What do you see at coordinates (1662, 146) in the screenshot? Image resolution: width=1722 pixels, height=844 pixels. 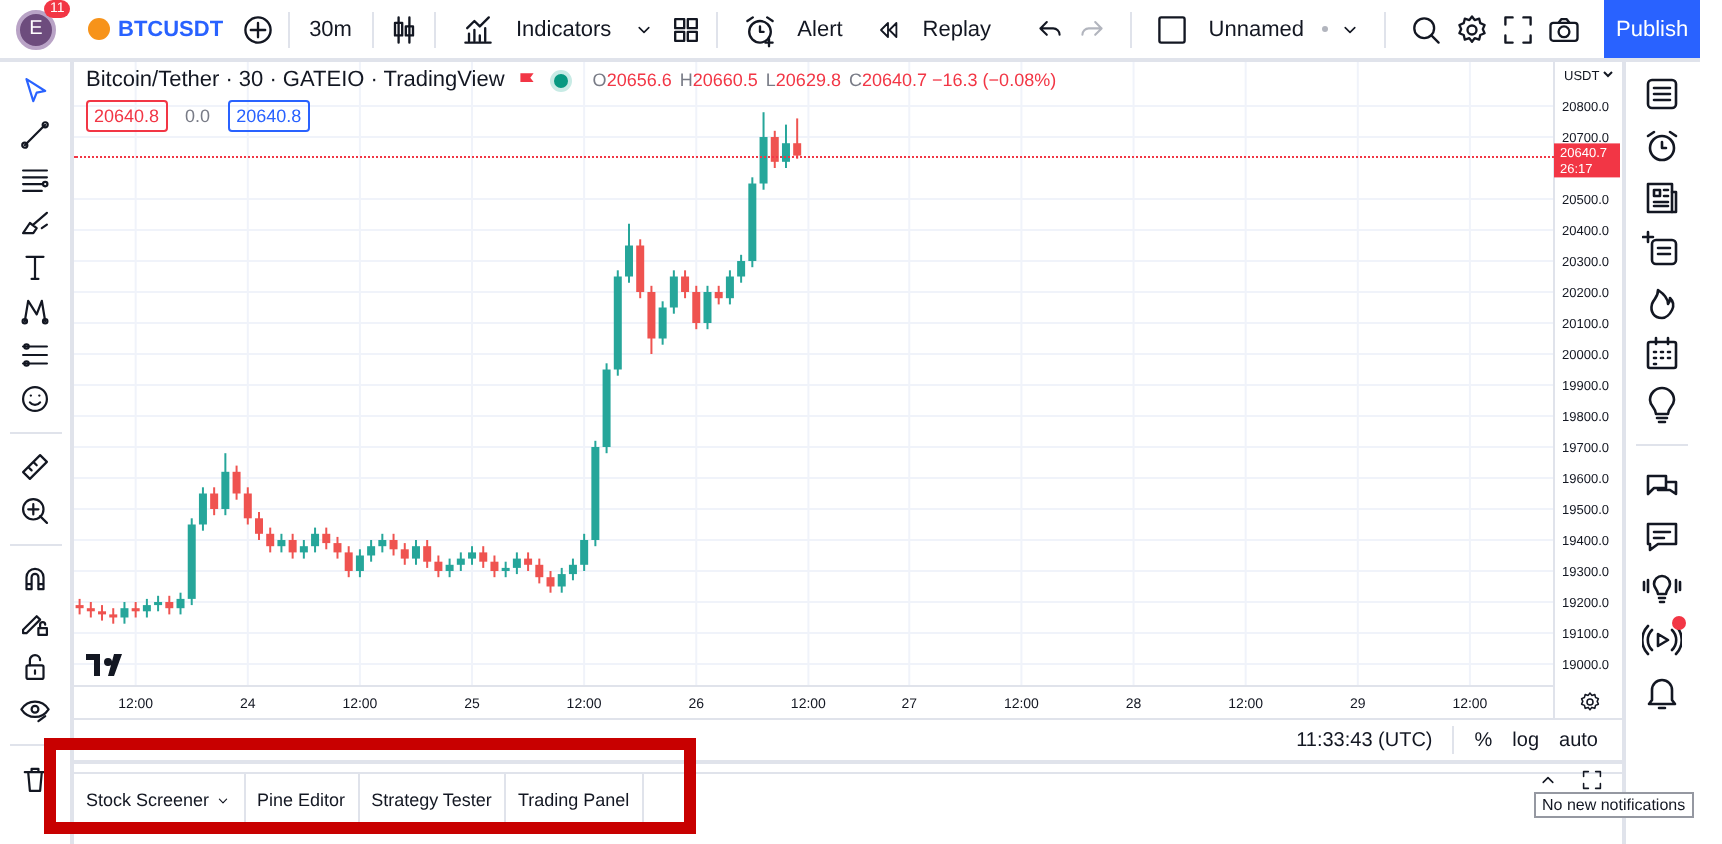 I see `alarm-clock-icon` at bounding box center [1662, 146].